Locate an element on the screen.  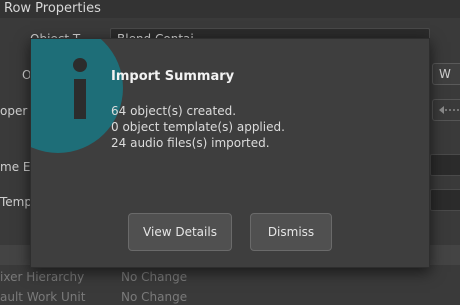
summary-line-templates: 0 object template(s) applied. is located at coordinates (198, 127).